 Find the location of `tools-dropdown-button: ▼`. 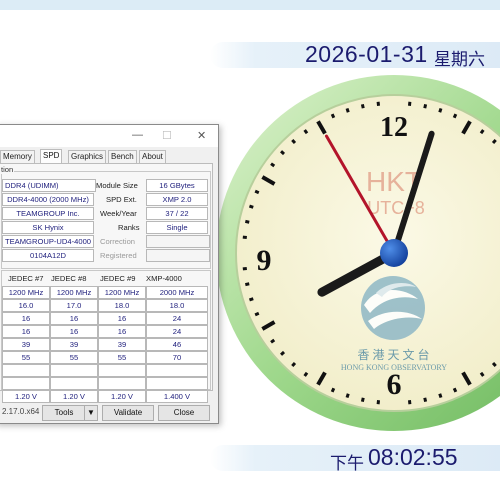

tools-dropdown-button: ▼ is located at coordinates (91, 413).